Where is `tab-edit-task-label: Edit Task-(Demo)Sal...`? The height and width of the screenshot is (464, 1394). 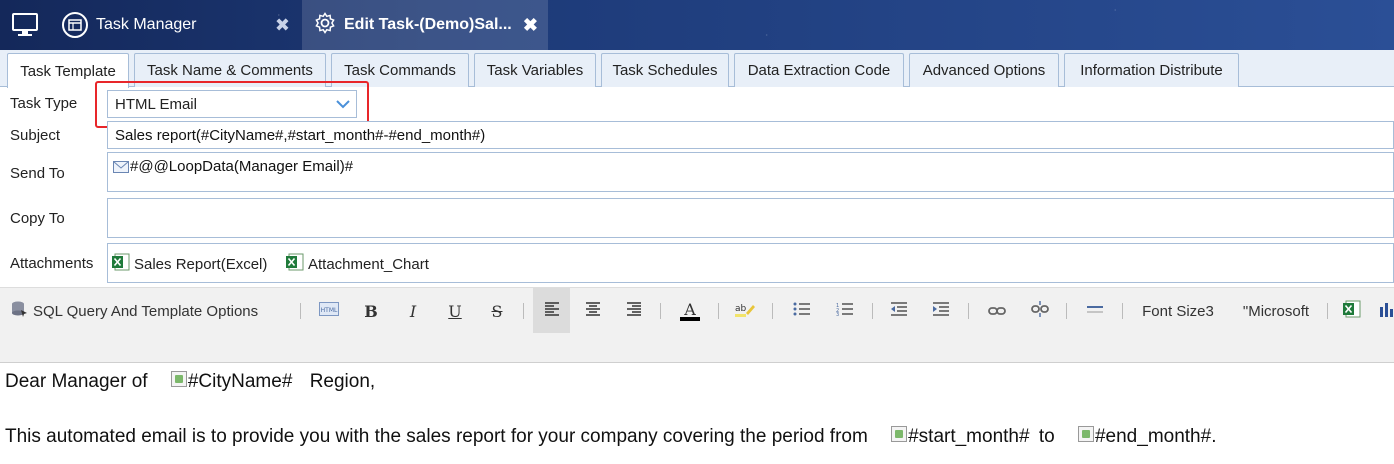
tab-edit-task-label: Edit Task-(Demo)Sal... is located at coordinates (428, 24).